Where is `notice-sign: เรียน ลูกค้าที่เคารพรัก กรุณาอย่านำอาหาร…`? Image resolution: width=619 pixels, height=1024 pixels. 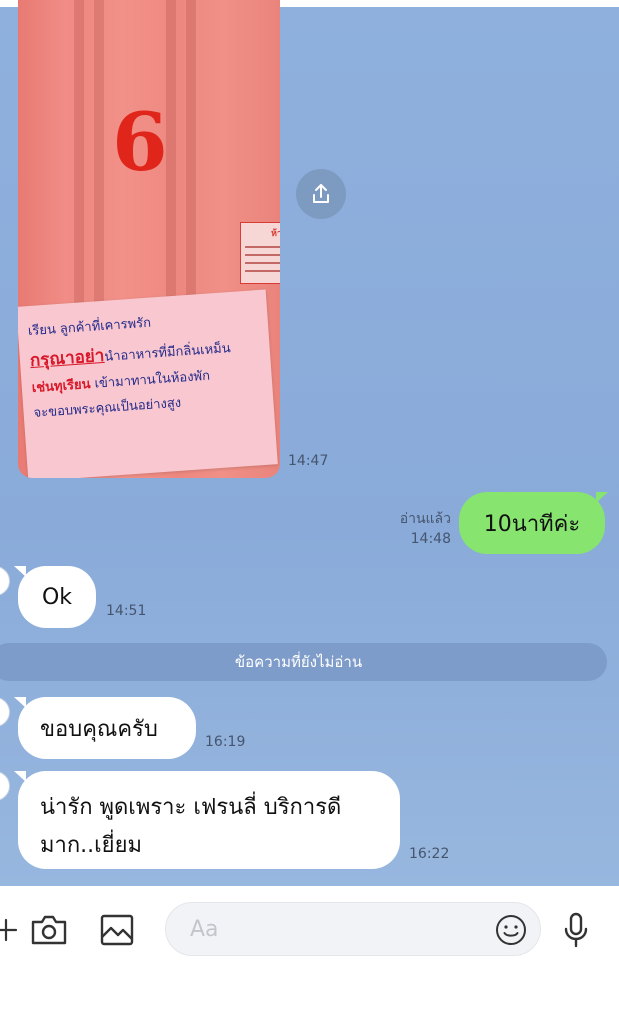 notice-sign: เรียน ลูกค้าที่เคารพรัก กรุณาอย่านำอาหาร… is located at coordinates (148, 383).